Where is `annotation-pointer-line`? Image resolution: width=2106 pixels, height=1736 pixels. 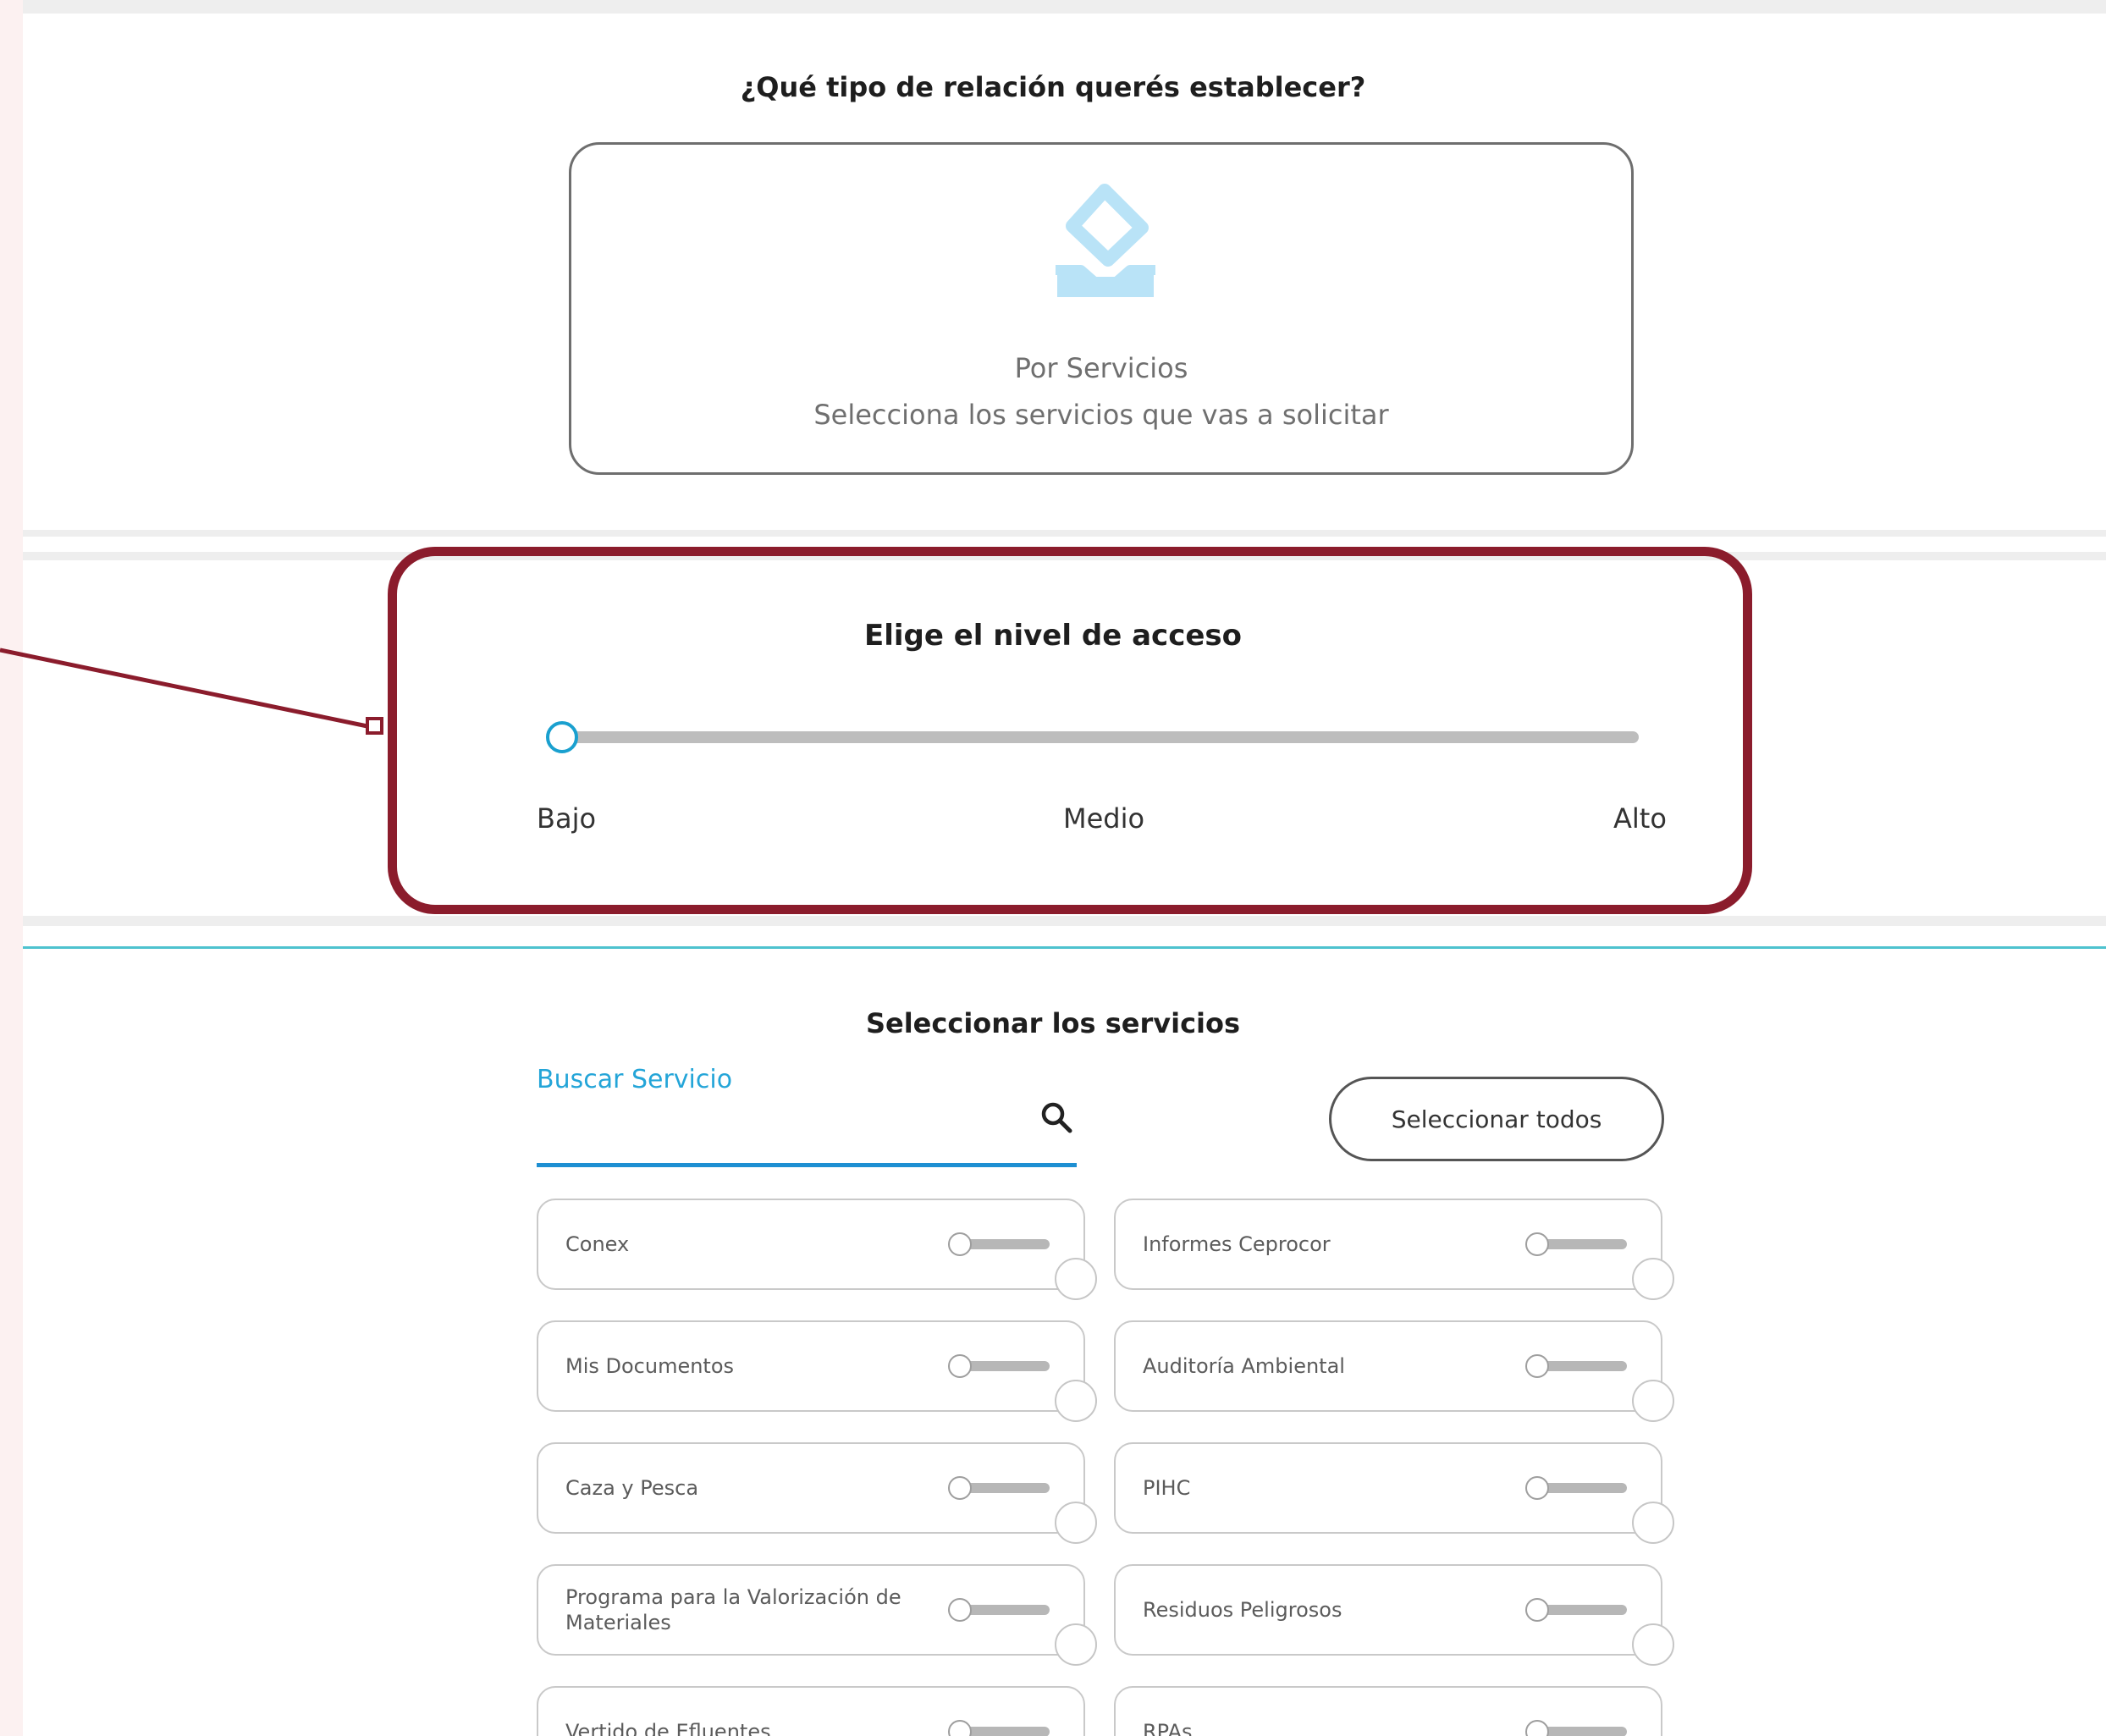 annotation-pointer-line is located at coordinates (192, 691).